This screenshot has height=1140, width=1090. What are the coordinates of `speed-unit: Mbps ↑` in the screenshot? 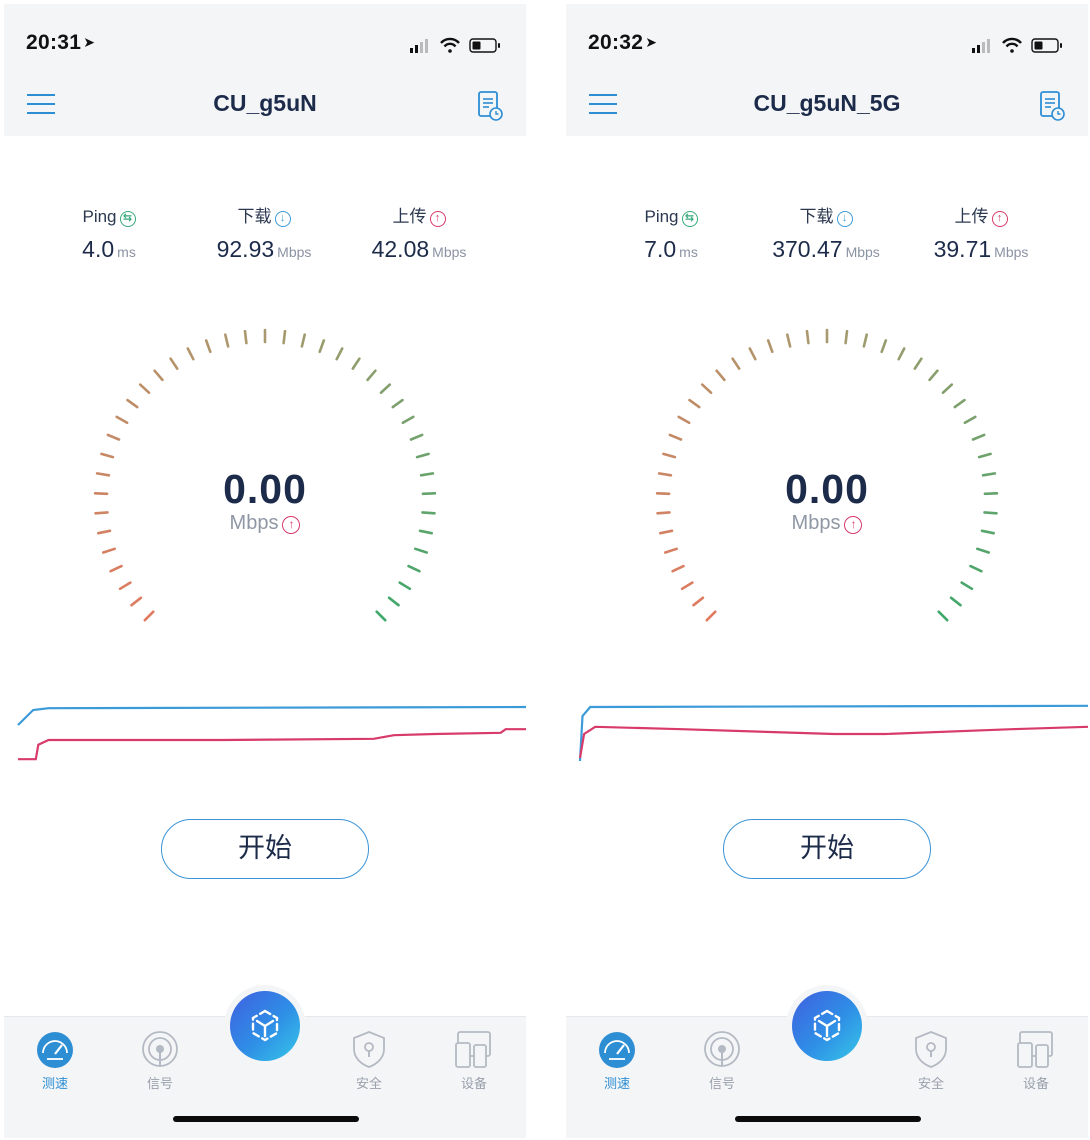 It's located at (827, 523).